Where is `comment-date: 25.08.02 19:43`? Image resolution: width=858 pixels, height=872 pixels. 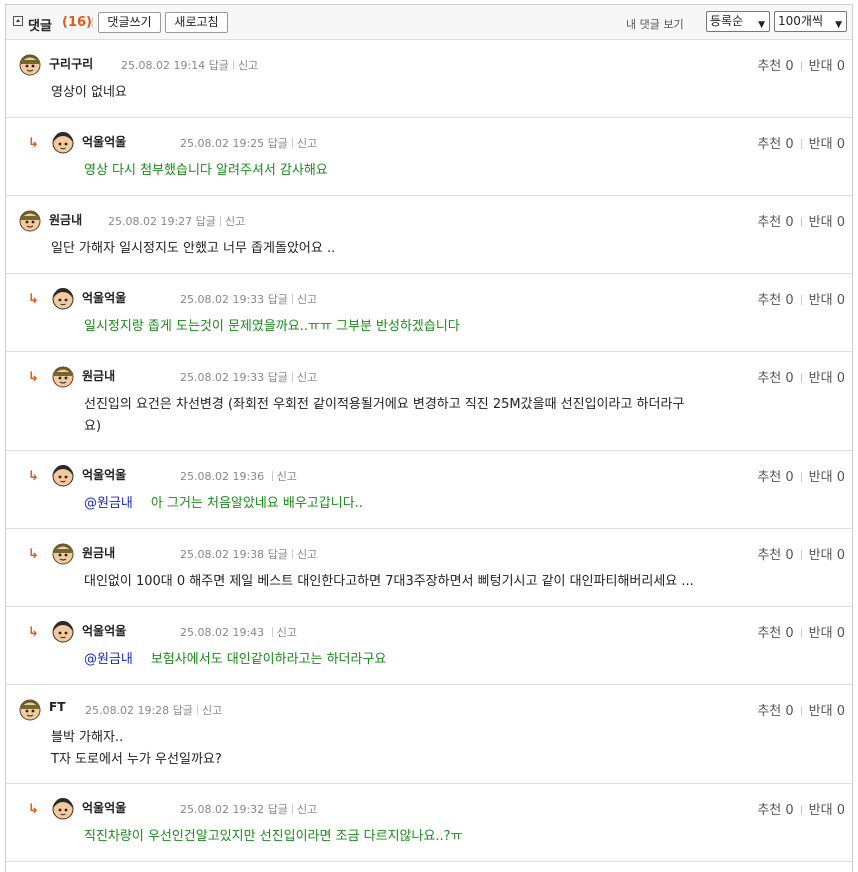
comment-date: 25.08.02 19:43 is located at coordinates (222, 632).